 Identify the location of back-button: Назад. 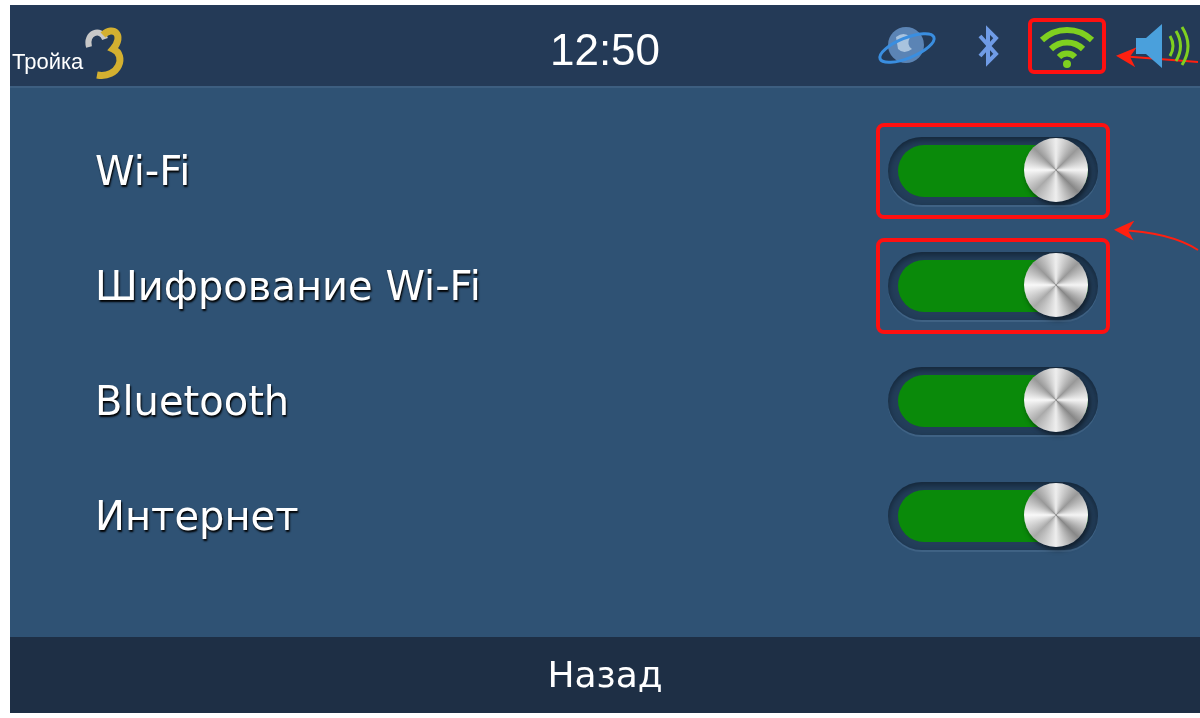
(605, 675).